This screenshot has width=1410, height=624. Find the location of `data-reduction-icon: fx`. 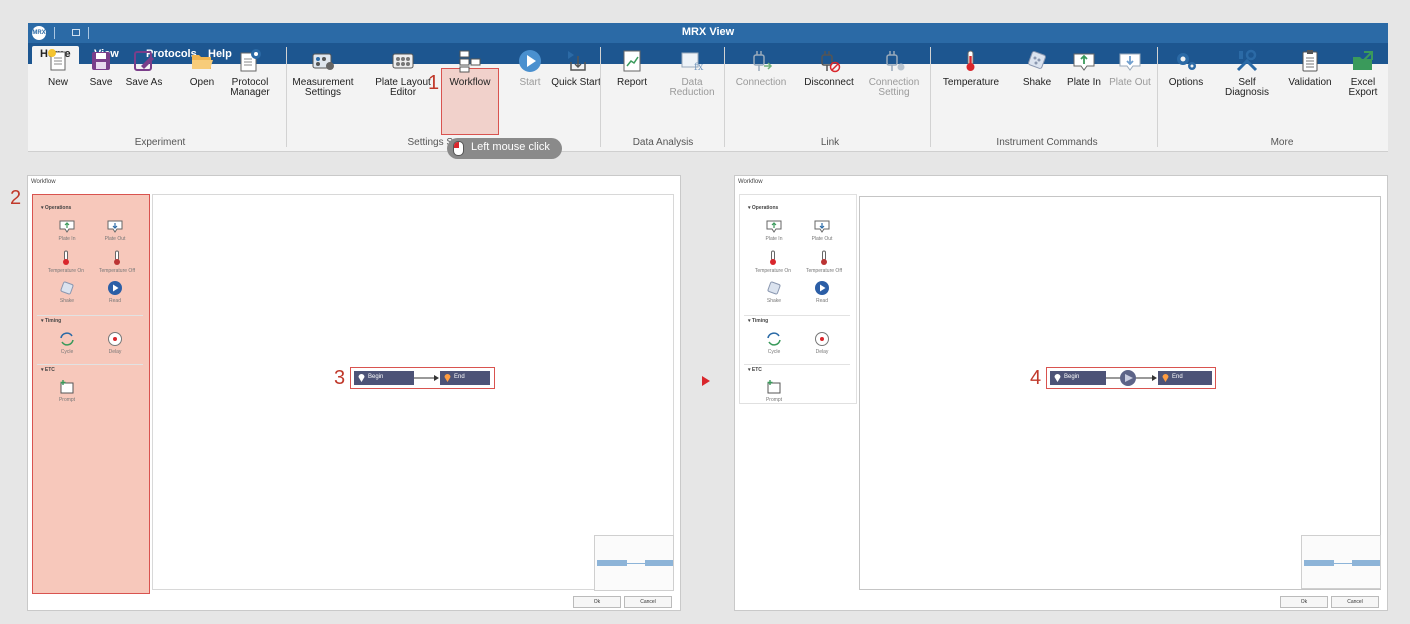

data-reduction-icon: fx is located at coordinates (692, 62).